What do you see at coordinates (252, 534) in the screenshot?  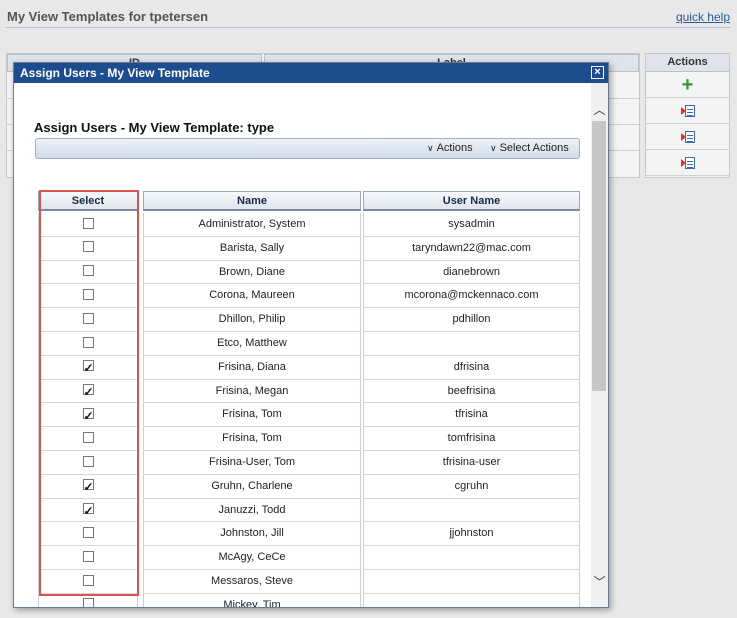 I see `name-cell: Johnston, Jill` at bounding box center [252, 534].